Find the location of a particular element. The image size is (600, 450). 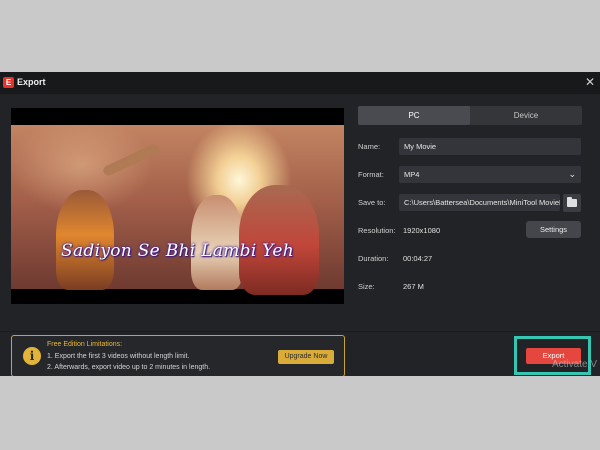

settings-button: Settings is located at coordinates (553, 229).